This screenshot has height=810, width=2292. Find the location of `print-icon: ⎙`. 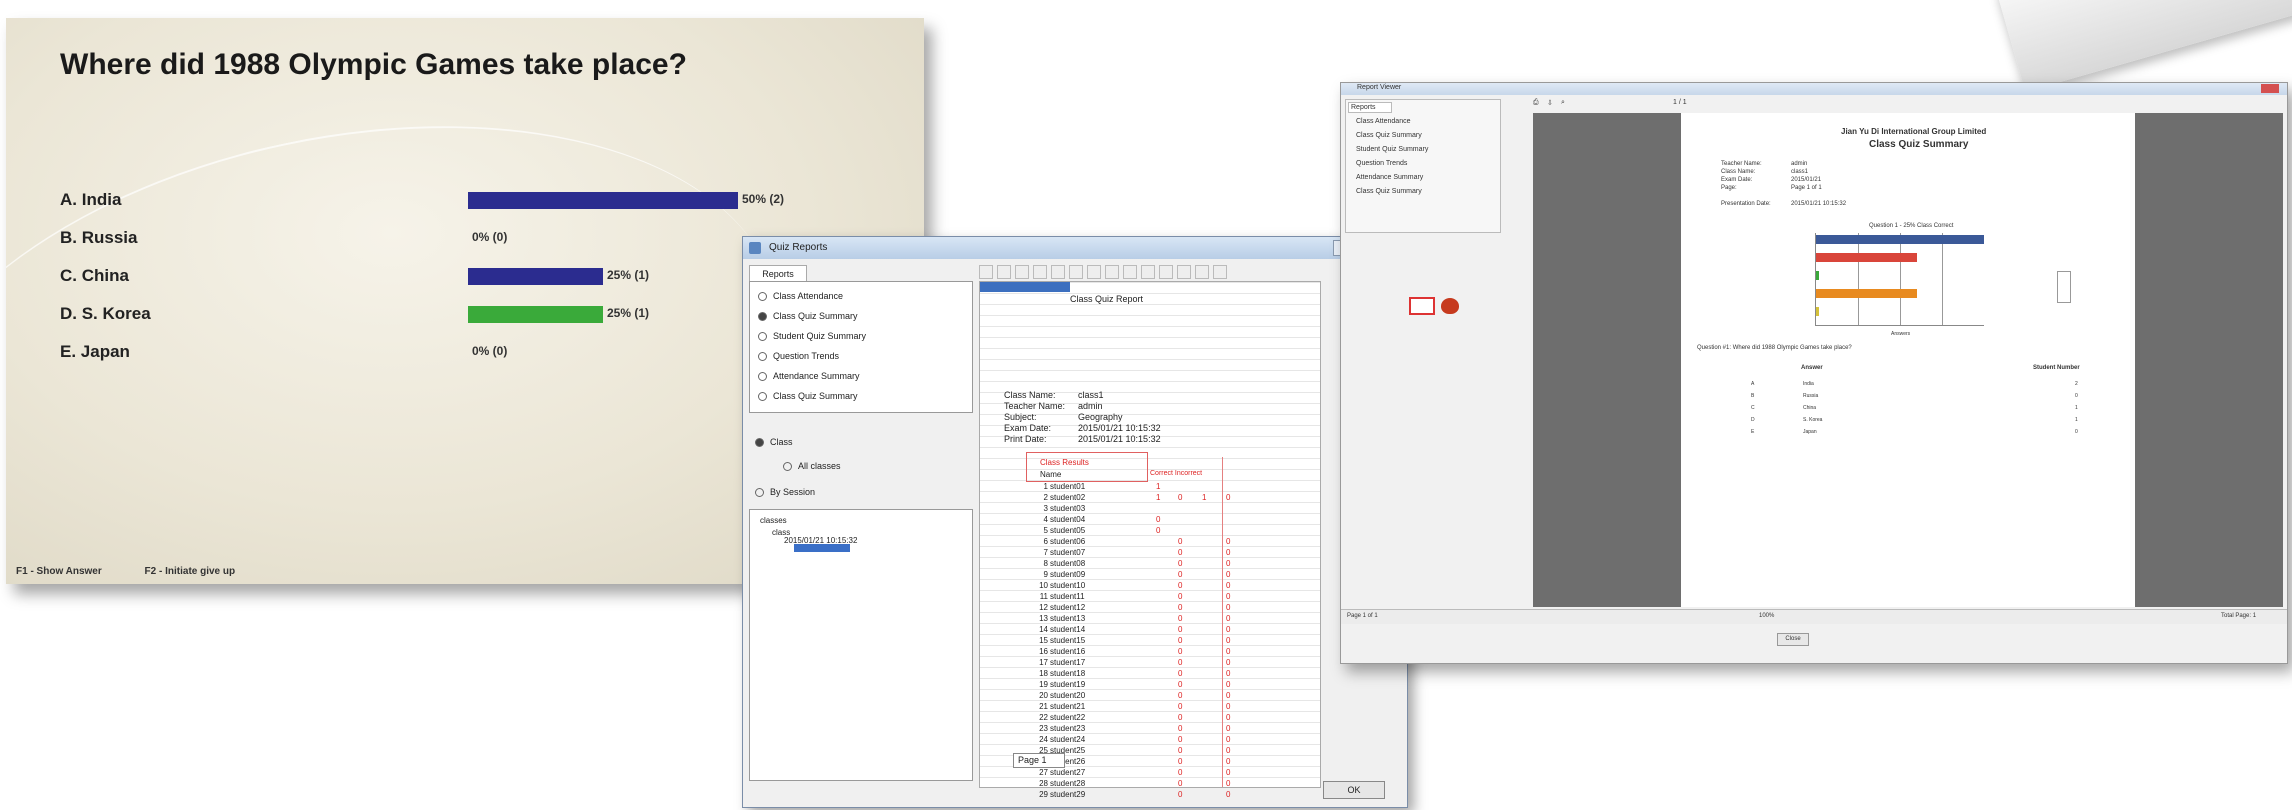

print-icon: ⎙ is located at coordinates (1536, 103).